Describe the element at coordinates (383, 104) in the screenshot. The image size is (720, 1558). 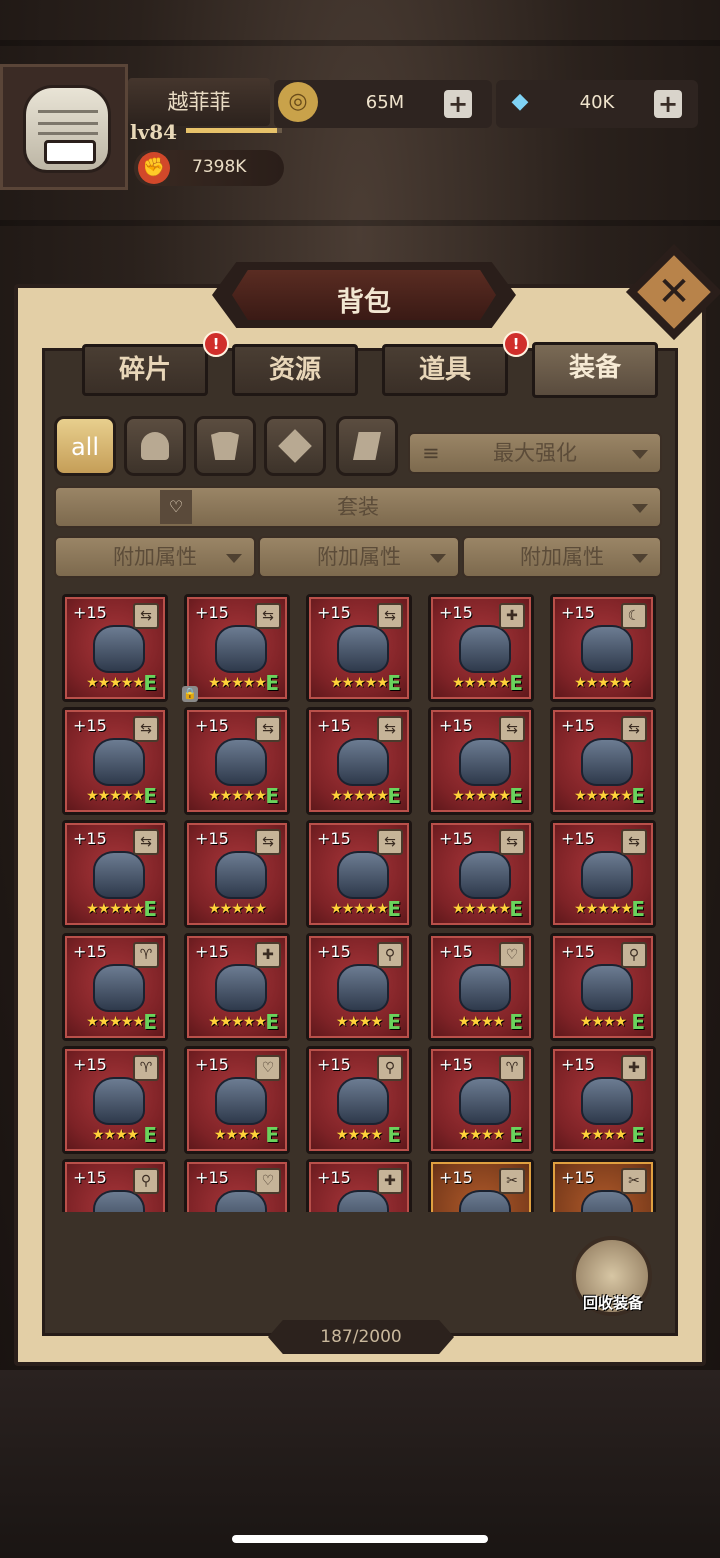
I see `gold-counter: ◎ 65M +` at that location.